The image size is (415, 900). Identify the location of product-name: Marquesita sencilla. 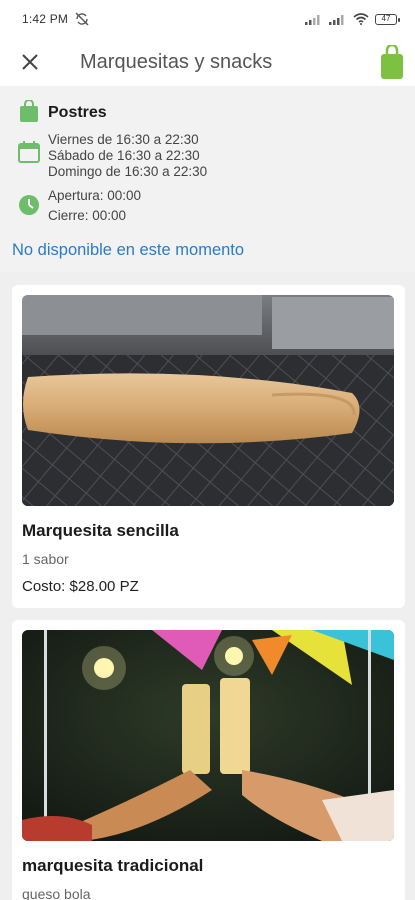
(100, 530).